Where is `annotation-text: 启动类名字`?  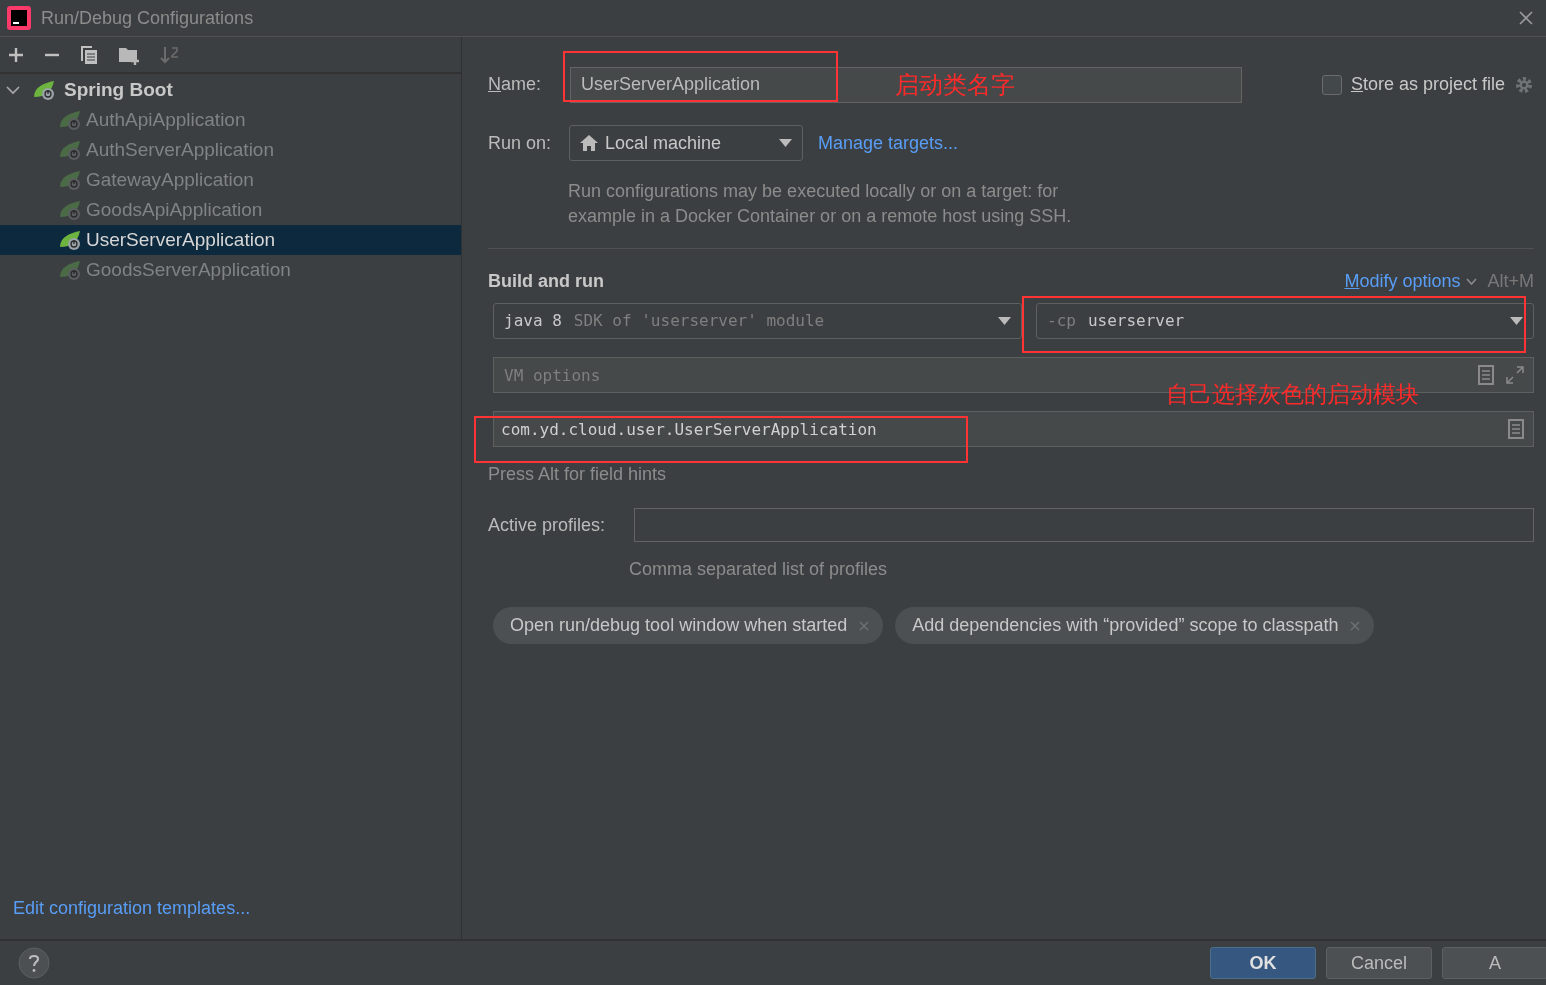 annotation-text: 启动类名字 is located at coordinates (955, 85).